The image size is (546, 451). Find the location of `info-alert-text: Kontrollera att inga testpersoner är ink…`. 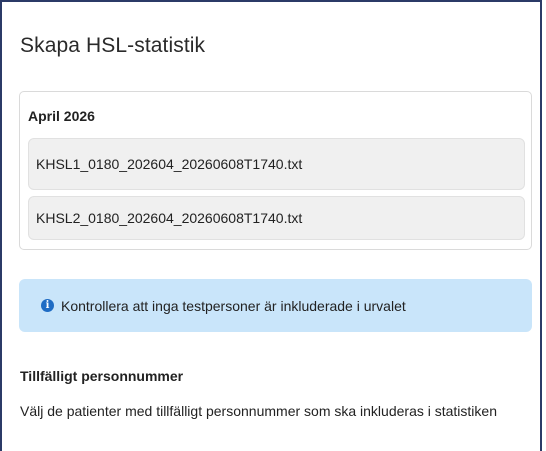

info-alert-text: Kontrollera att inga testpersoner är ink… is located at coordinates (233, 305).